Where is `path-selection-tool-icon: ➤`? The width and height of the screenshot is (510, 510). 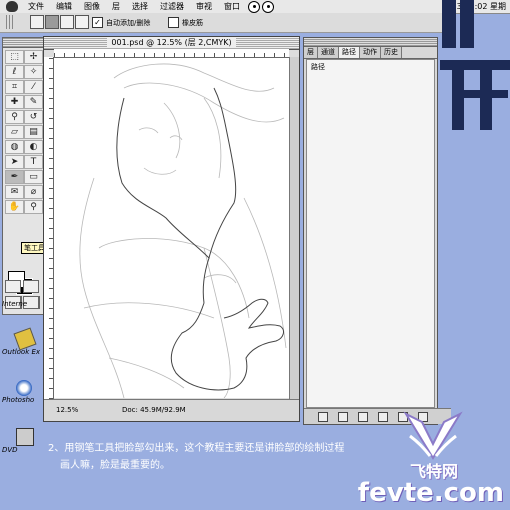
path-selection-tool-icon: ➤ is located at coordinates (14, 162).